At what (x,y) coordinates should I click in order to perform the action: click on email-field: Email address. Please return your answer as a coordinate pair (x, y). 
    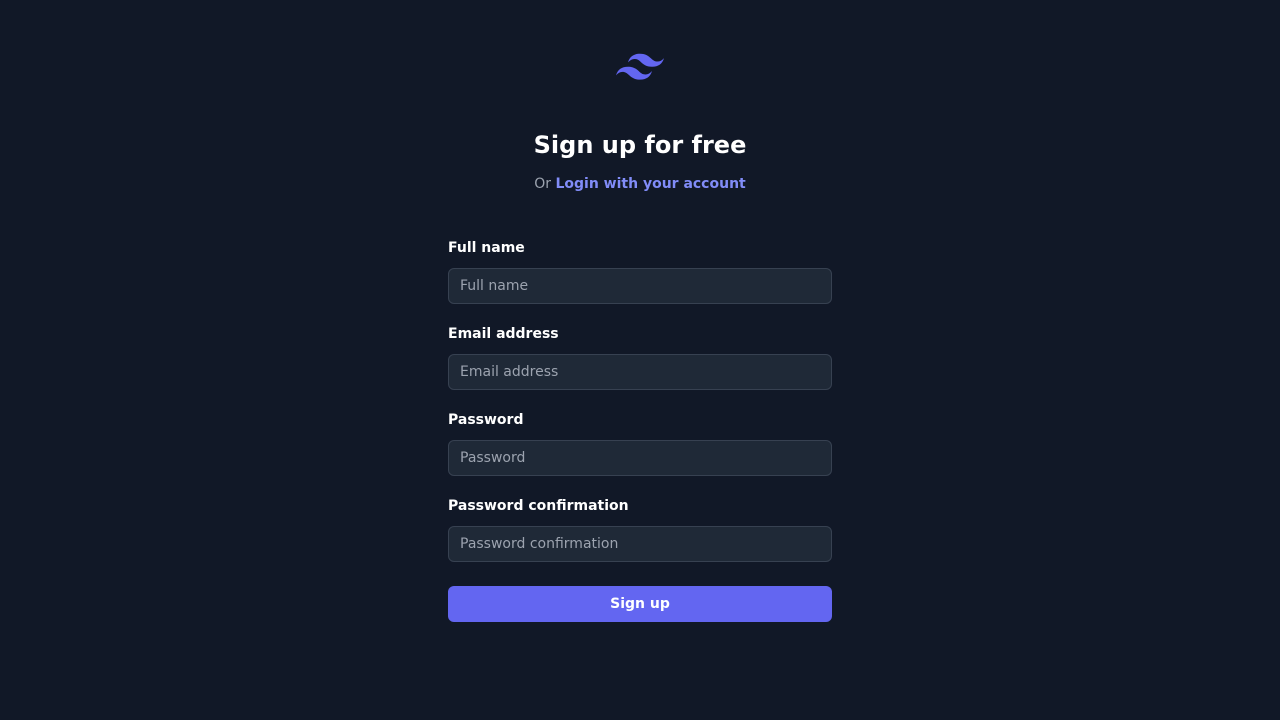
    Looking at the image, I should click on (640, 357).